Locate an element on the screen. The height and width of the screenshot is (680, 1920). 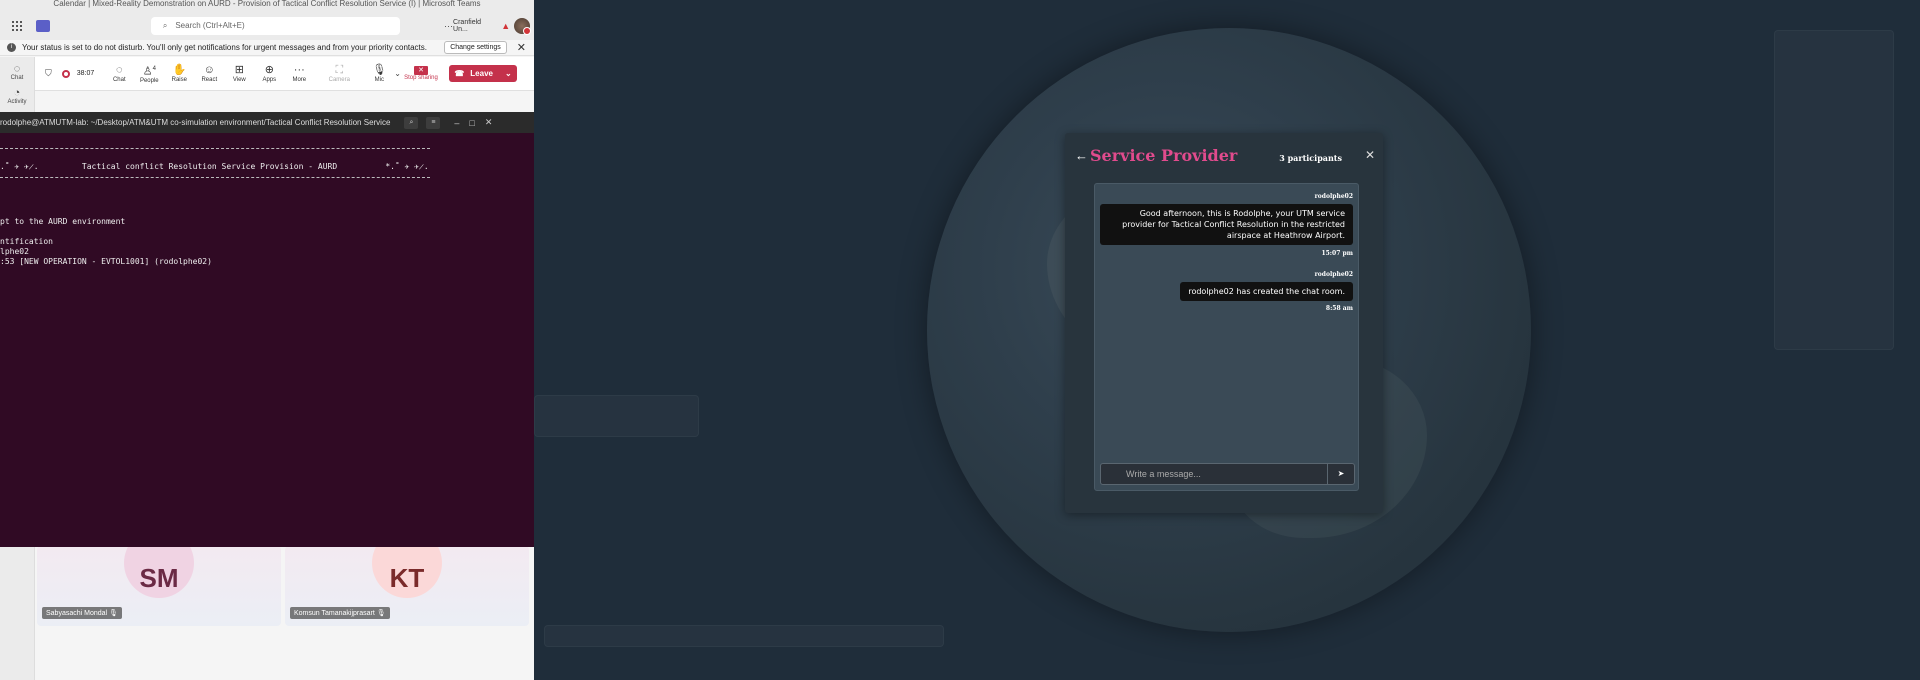
participant-initials: KT is located at coordinates (407, 572).